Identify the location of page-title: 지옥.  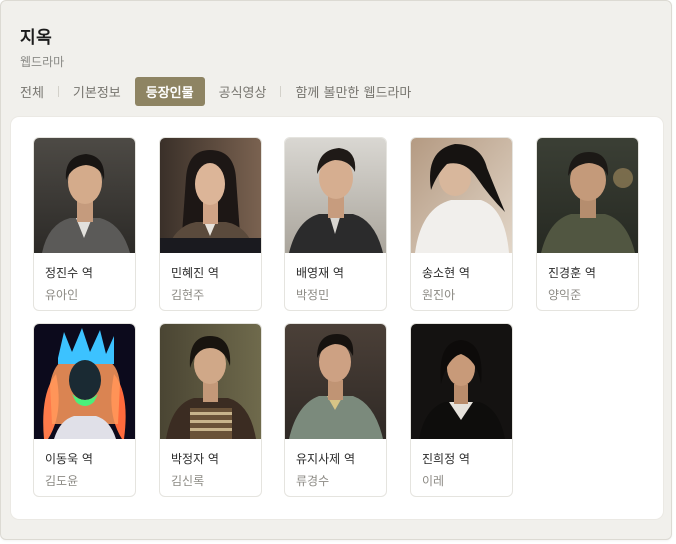
(36, 38).